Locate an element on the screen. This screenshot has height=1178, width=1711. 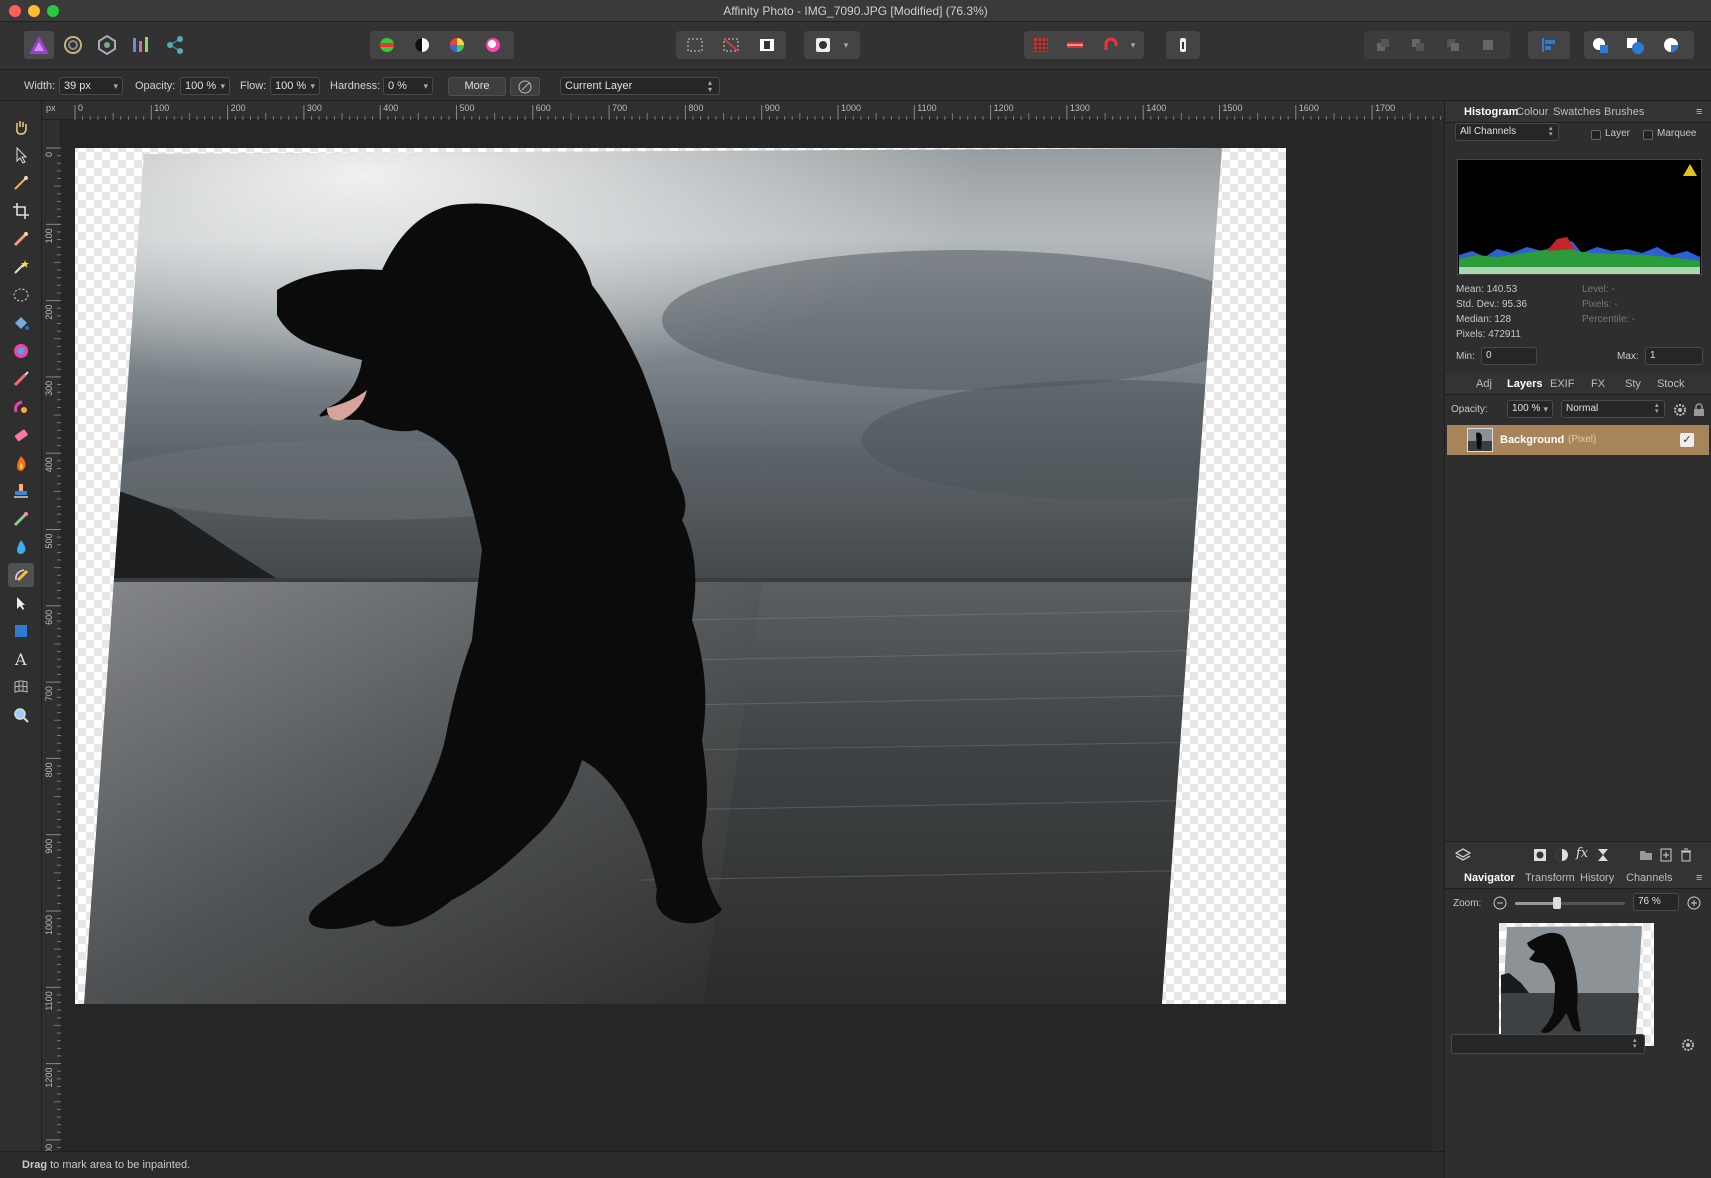
tab-transform: Transform is located at coordinates (1550, 878).